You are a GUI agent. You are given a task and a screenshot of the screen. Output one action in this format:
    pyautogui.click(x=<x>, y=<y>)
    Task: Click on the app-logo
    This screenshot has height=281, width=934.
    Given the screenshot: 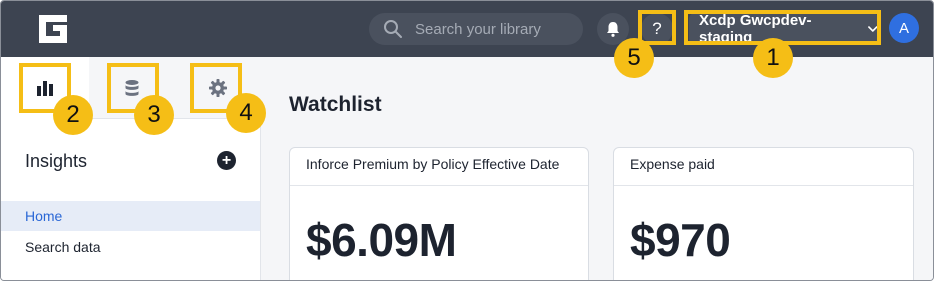 What is the action you would take?
    pyautogui.click(x=53, y=29)
    